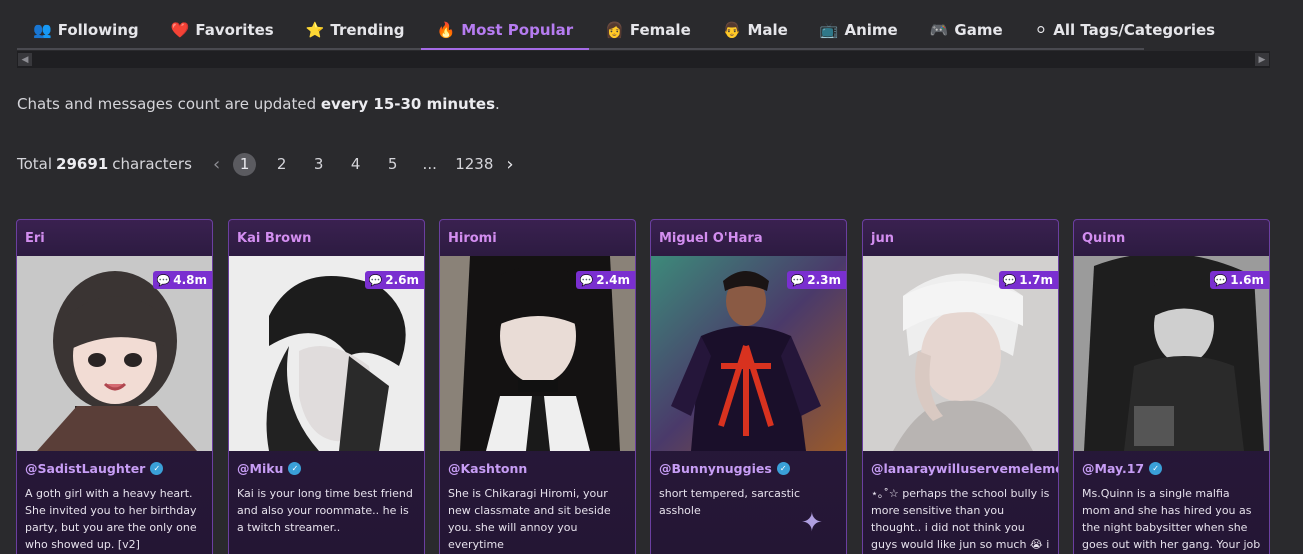 The width and height of the screenshot is (1303, 554). What do you see at coordinates (315, 29) in the screenshot?
I see `star-icon: ⭐` at bounding box center [315, 29].